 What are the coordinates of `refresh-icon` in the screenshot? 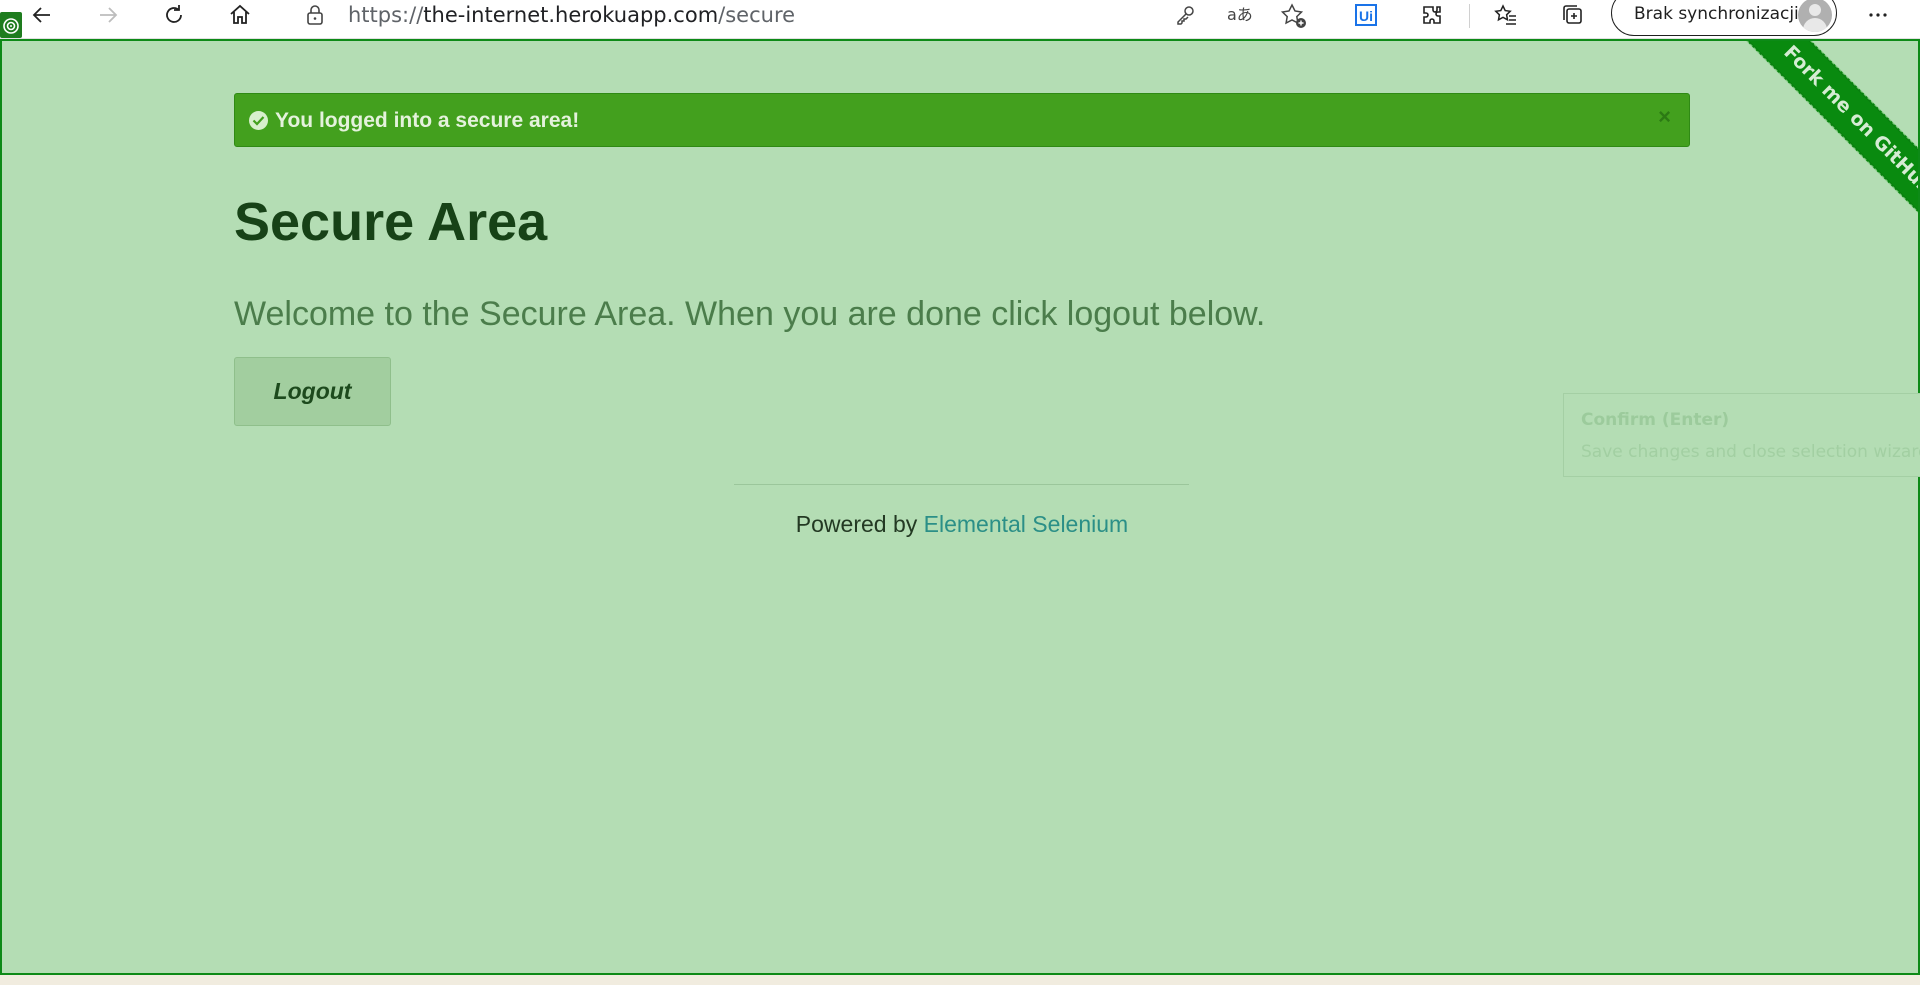 It's located at (174, 14).